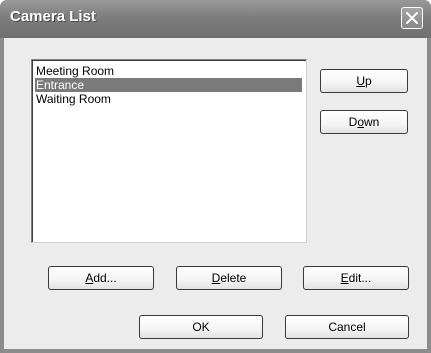  I want to click on down-button: Do wn, so click(364, 122).